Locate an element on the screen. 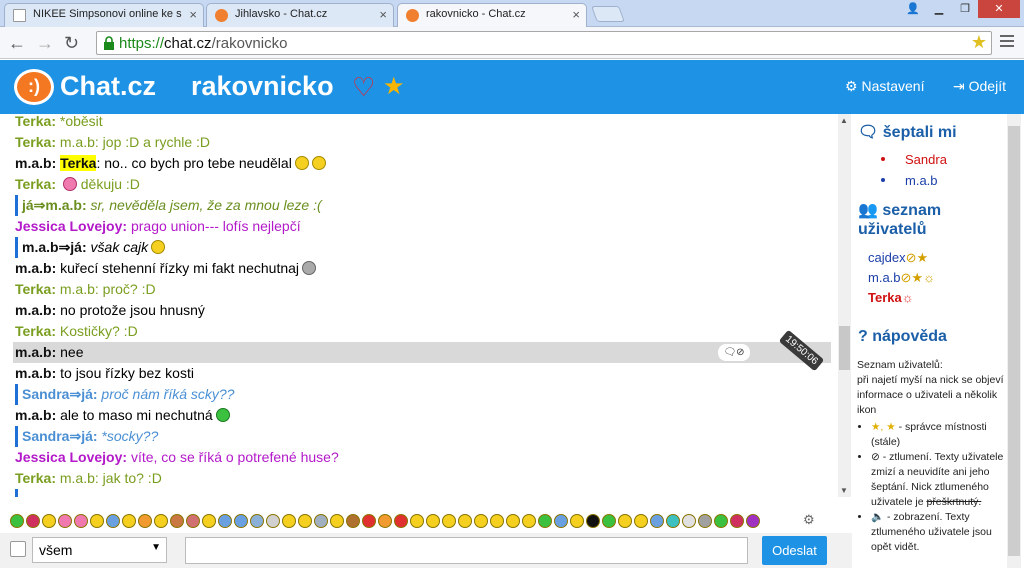 This screenshot has height=568, width=1024. url-text: https://chat.cz/rakovnicko is located at coordinates (203, 43).